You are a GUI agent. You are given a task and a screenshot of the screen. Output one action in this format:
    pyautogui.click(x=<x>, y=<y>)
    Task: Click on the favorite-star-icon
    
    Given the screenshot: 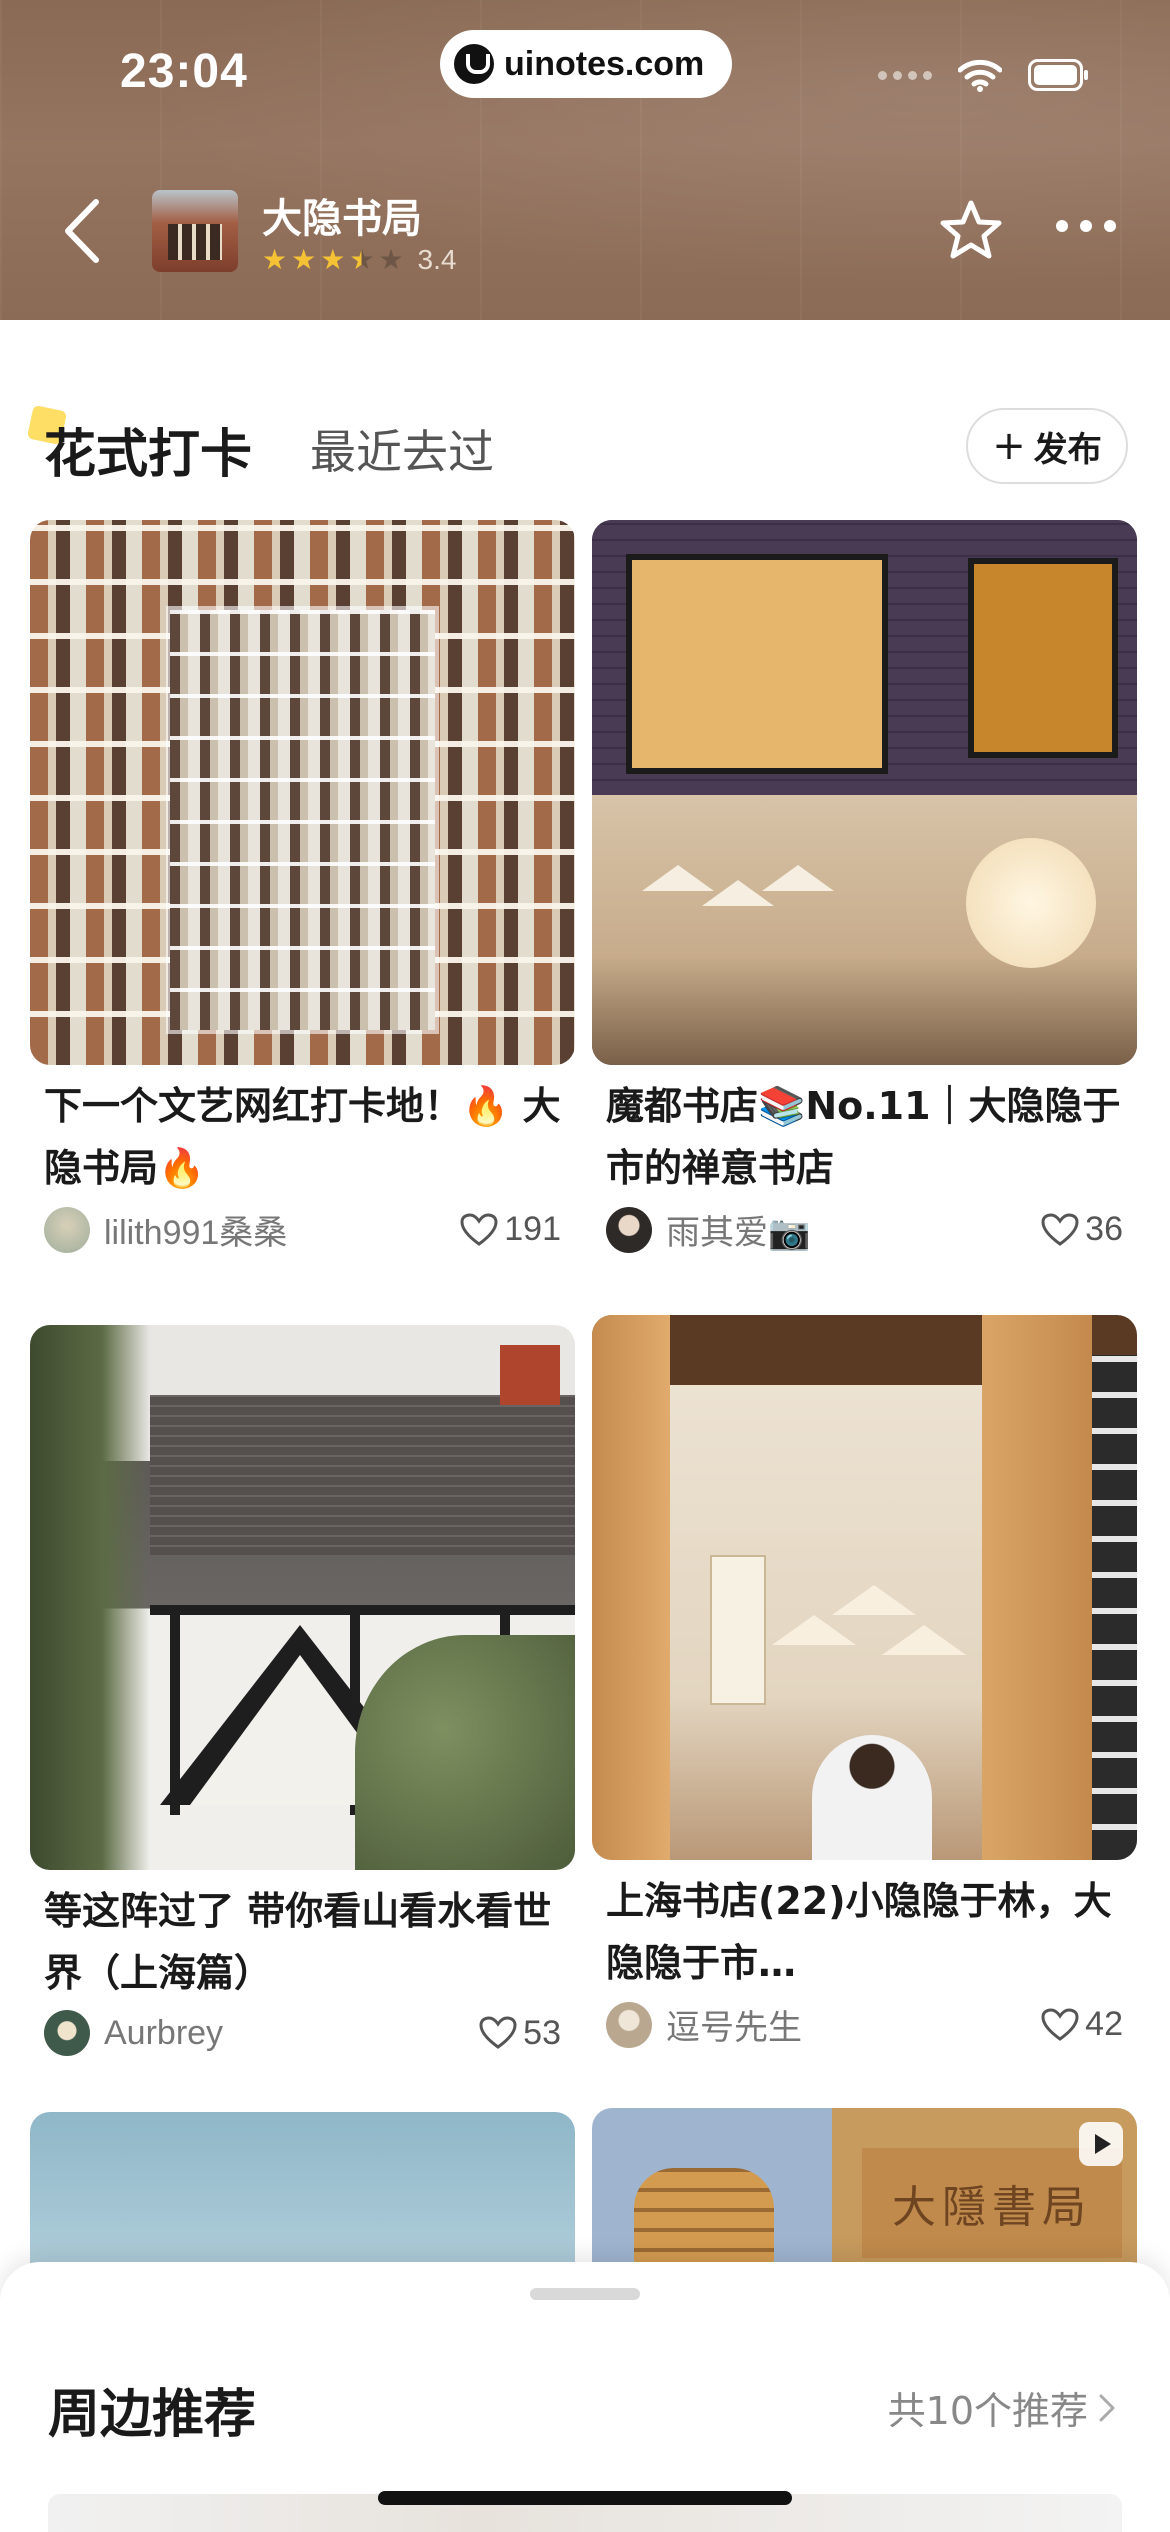 What is the action you would take?
    pyautogui.click(x=971, y=231)
    